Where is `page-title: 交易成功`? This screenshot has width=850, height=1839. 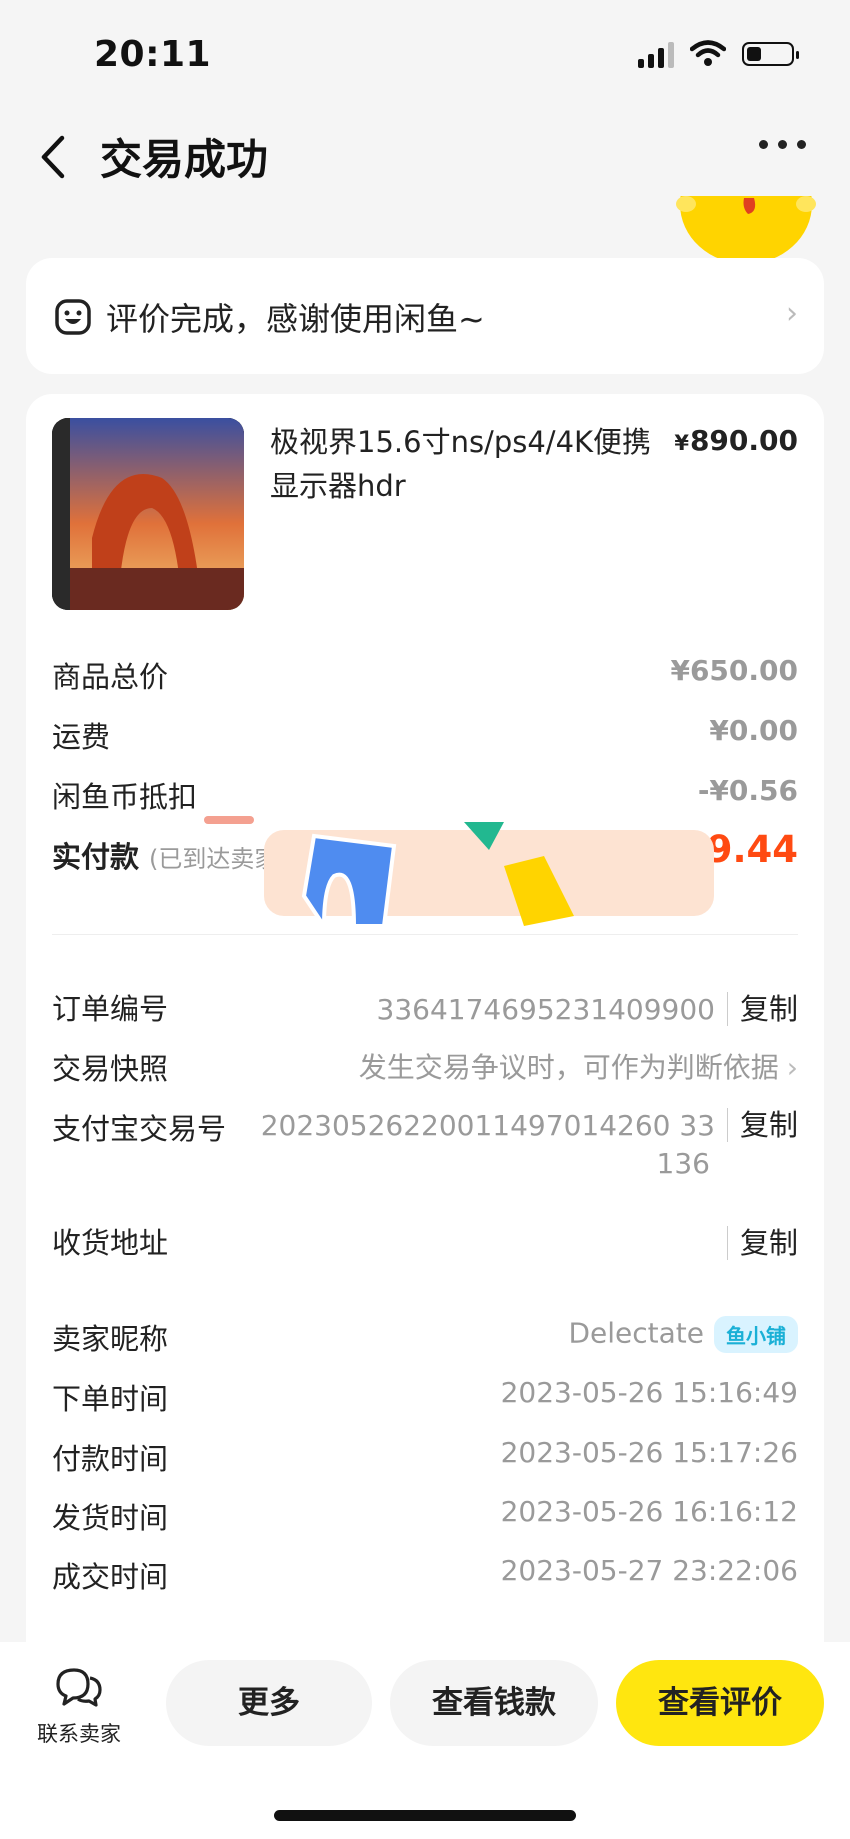
page-title: 交易成功 is located at coordinates (184, 159).